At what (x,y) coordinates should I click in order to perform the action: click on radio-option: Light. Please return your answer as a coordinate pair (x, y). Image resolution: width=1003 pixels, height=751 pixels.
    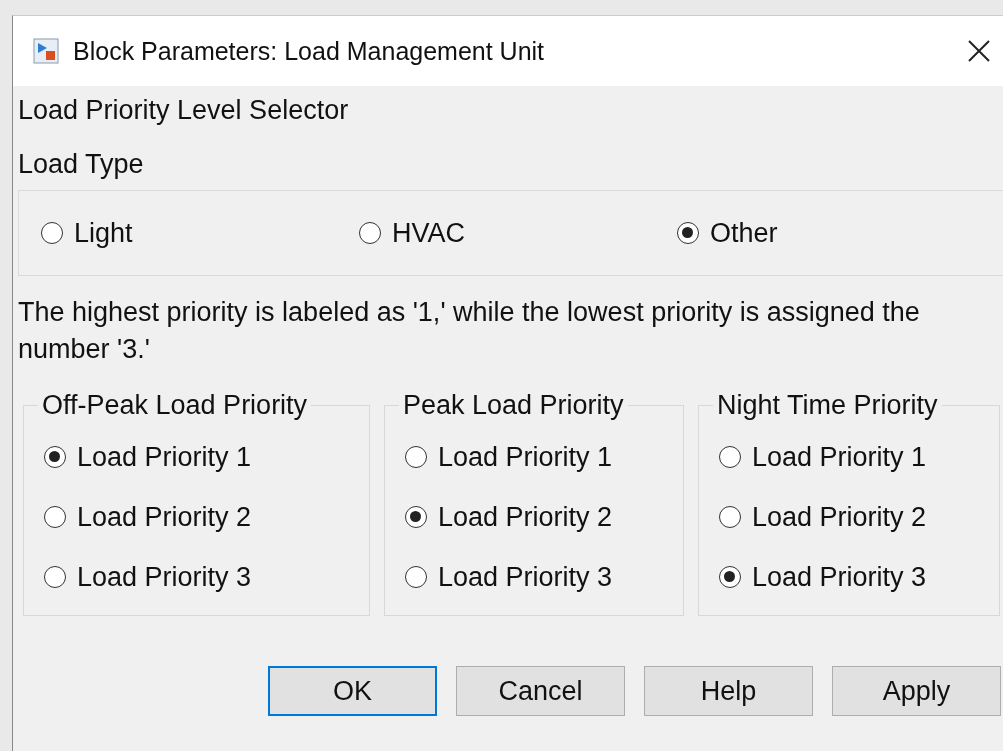
    Looking at the image, I should click on (200, 233).